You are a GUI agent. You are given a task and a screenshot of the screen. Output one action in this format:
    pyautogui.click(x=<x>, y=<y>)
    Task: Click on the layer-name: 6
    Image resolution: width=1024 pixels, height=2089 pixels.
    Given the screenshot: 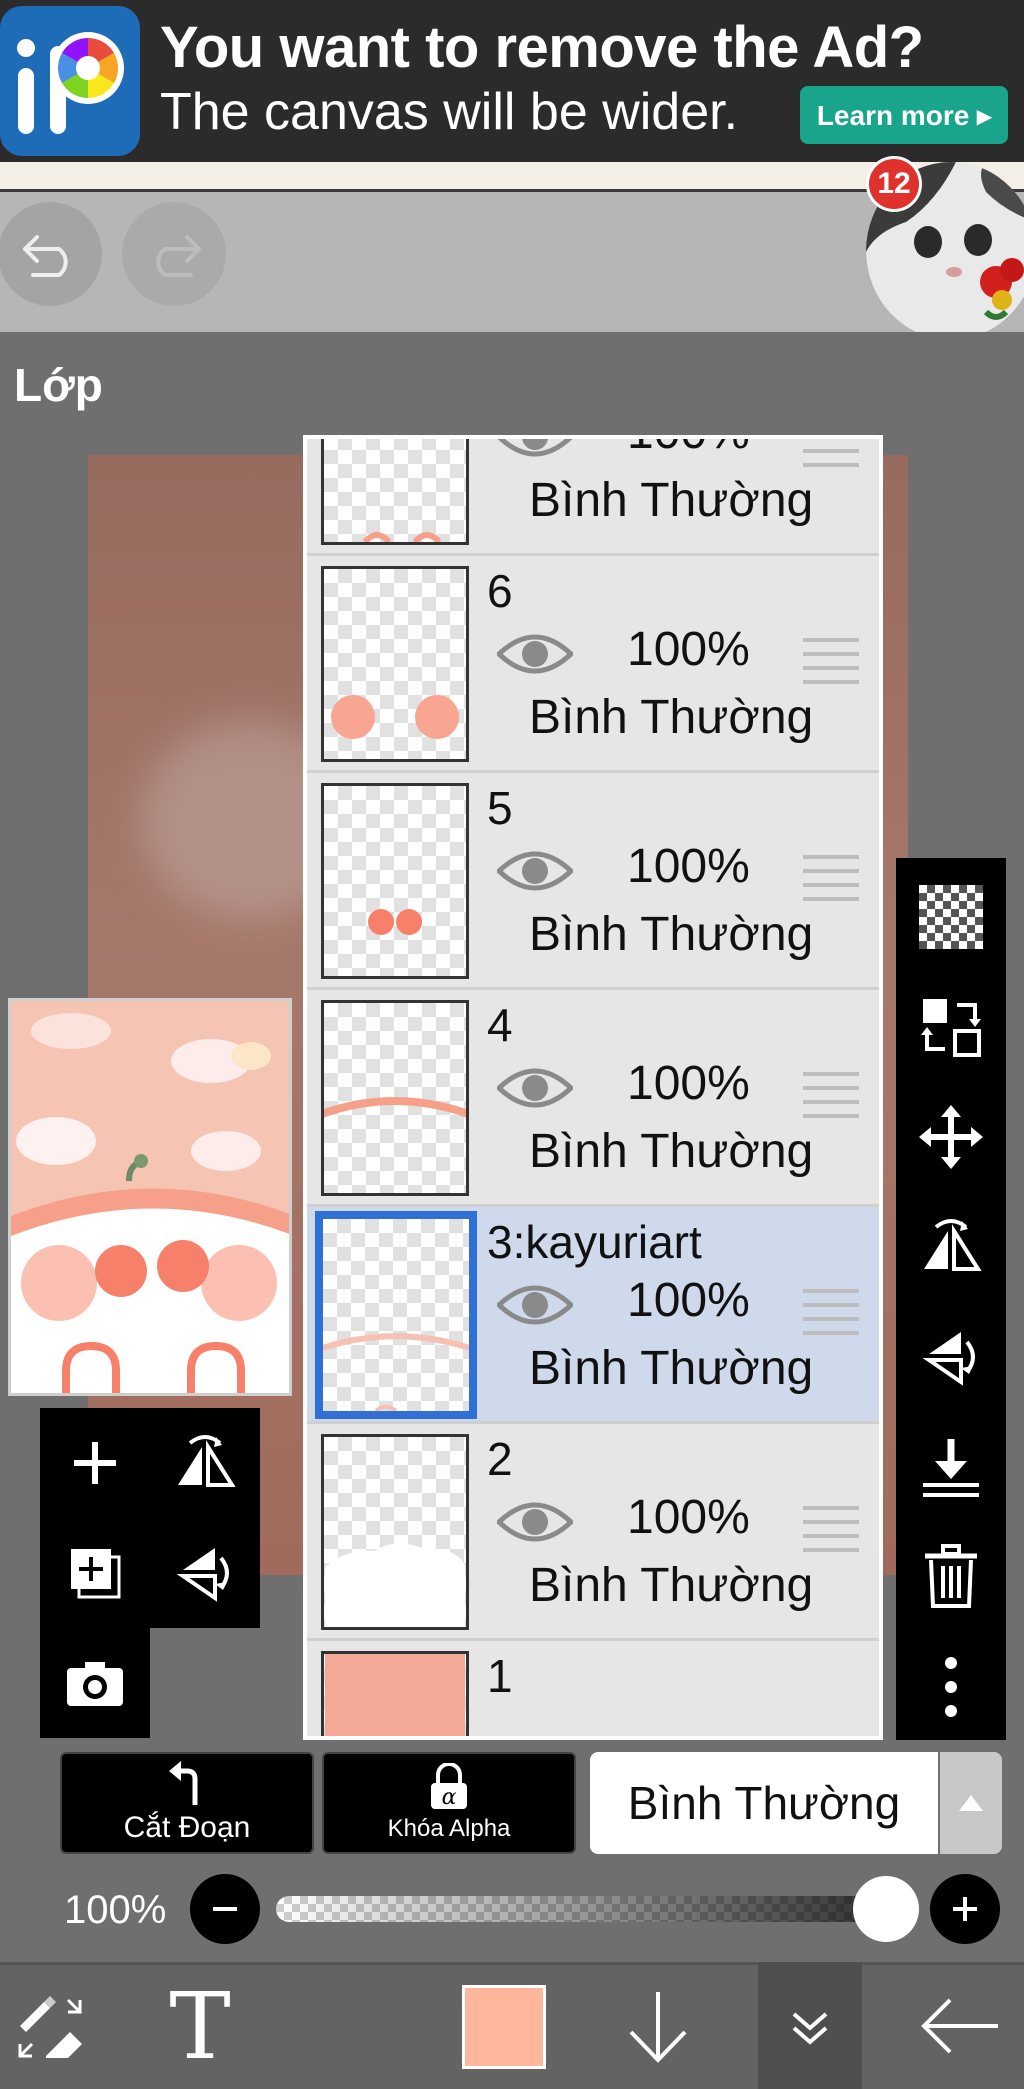 What is the action you would take?
    pyautogui.click(x=500, y=591)
    